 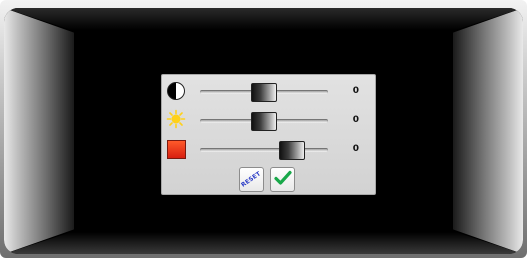 What do you see at coordinates (355, 120) in the screenshot?
I see `brightness-value: 0` at bounding box center [355, 120].